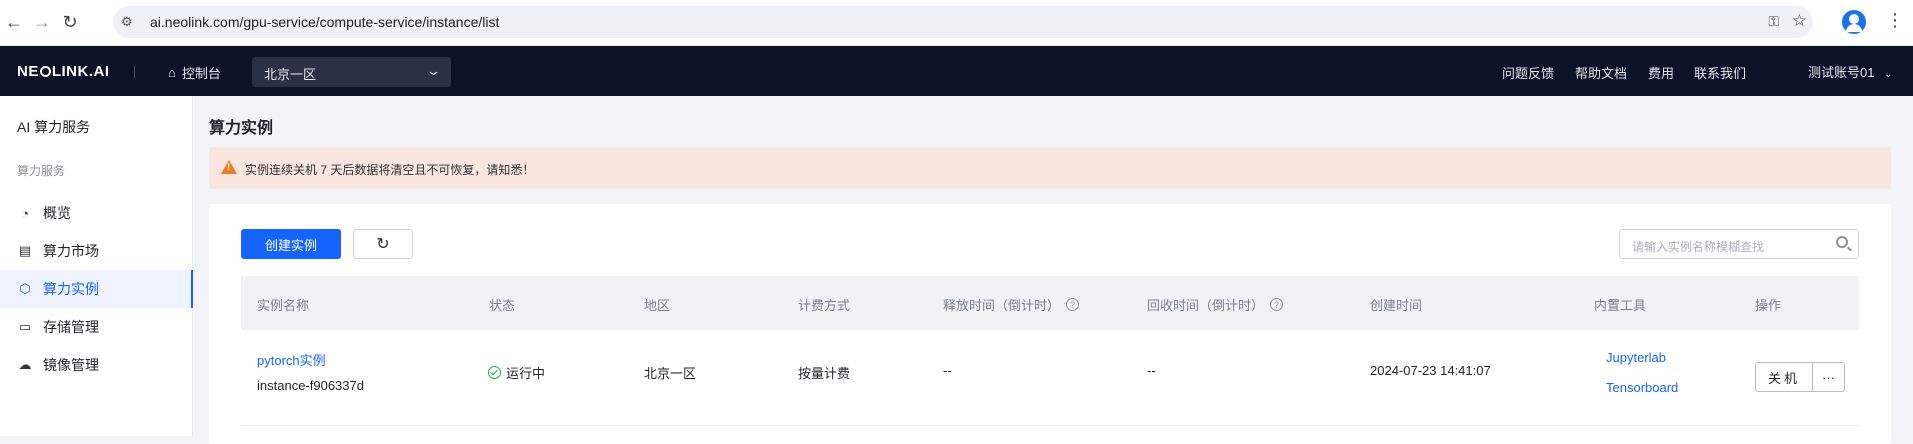 Image resolution: width=1913 pixels, height=444 pixels. Describe the element at coordinates (310, 385) in the screenshot. I see `instance-id: instance-f906337d` at that location.